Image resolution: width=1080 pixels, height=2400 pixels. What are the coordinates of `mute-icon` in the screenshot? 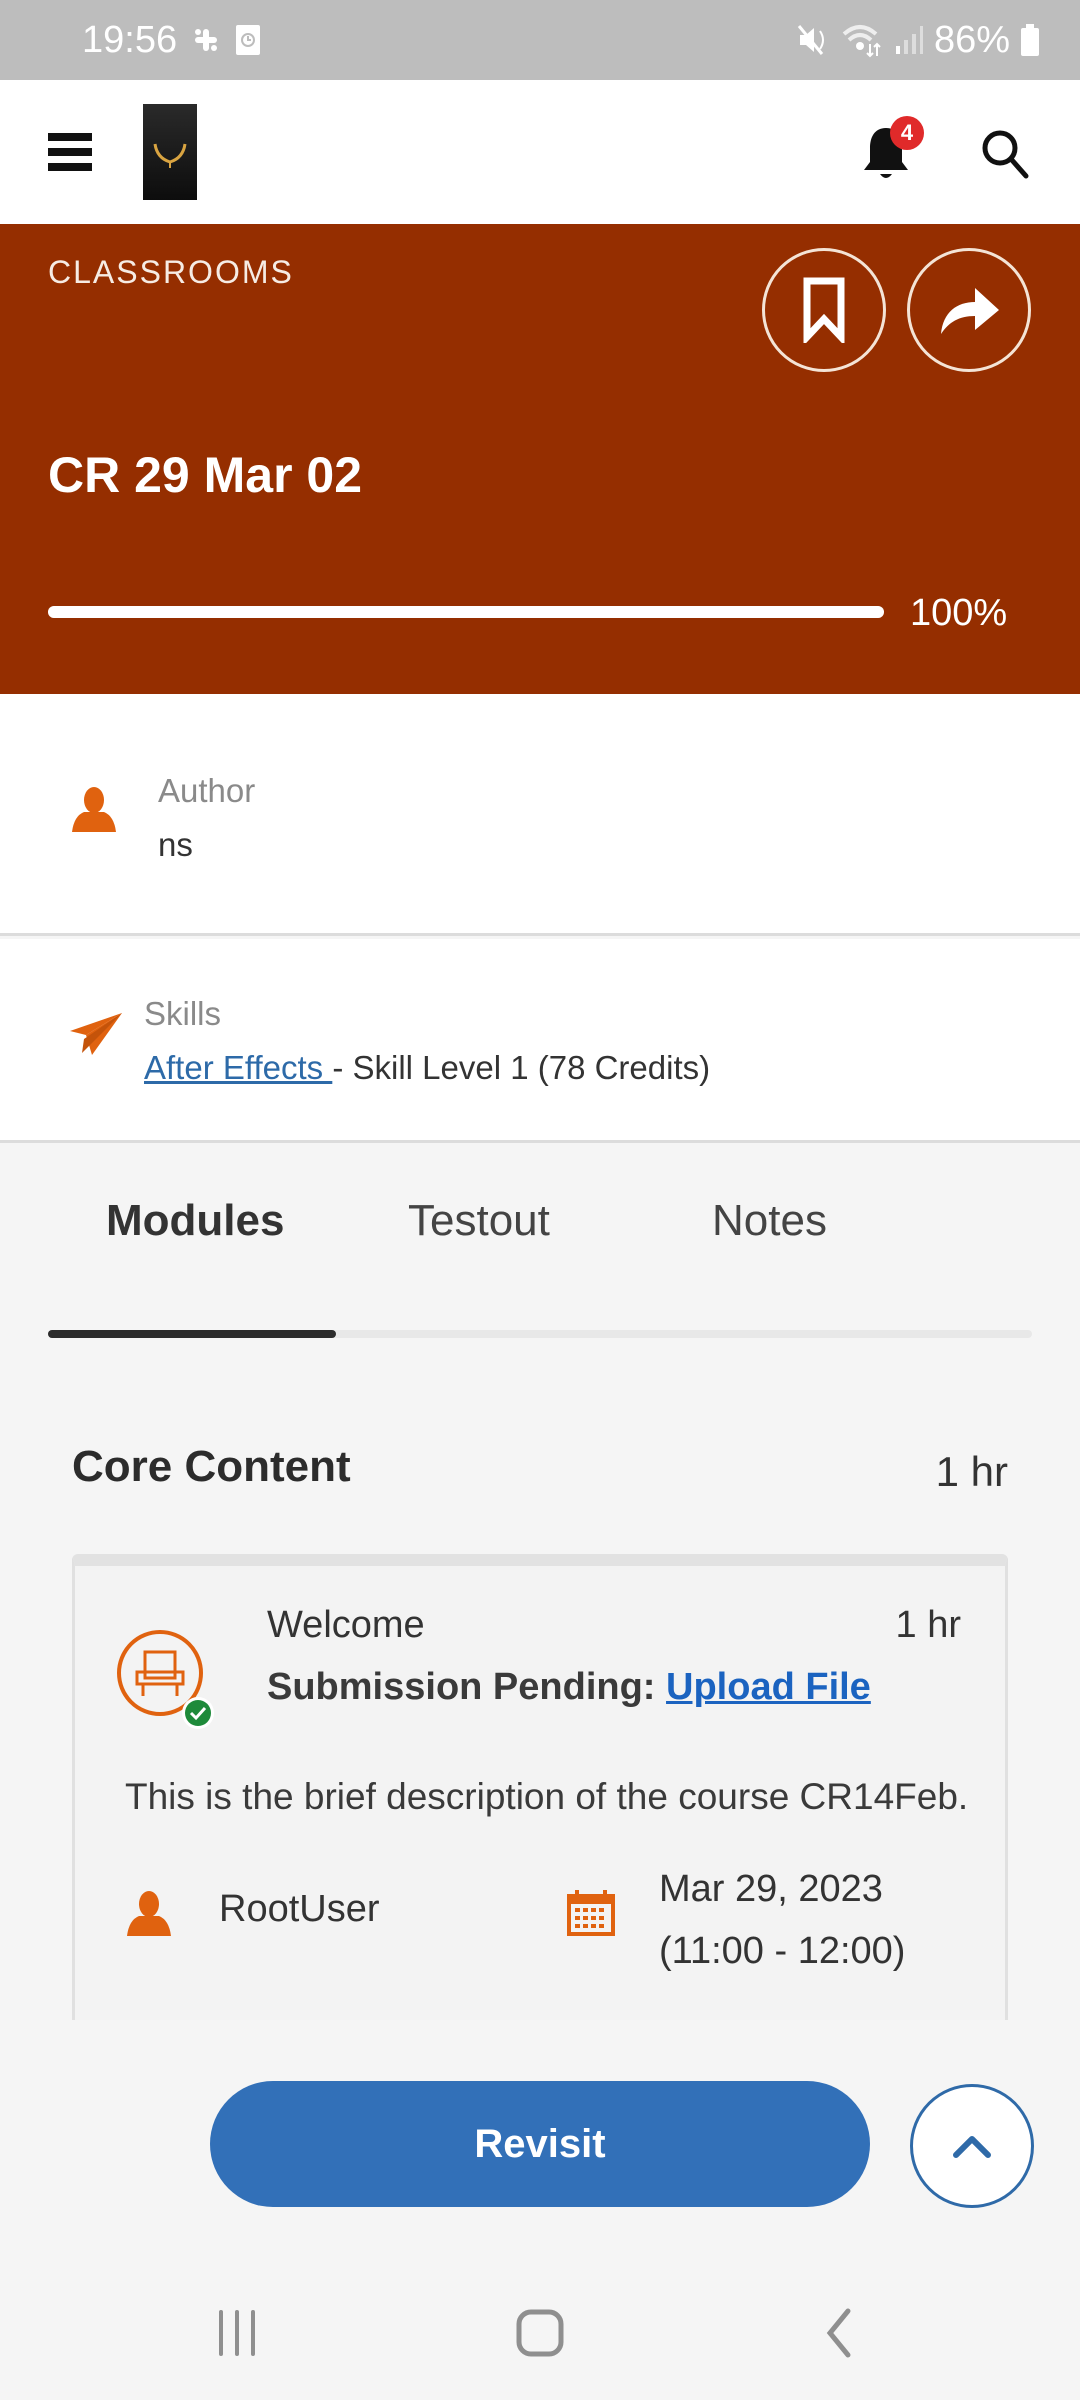 It's located at (813, 40).